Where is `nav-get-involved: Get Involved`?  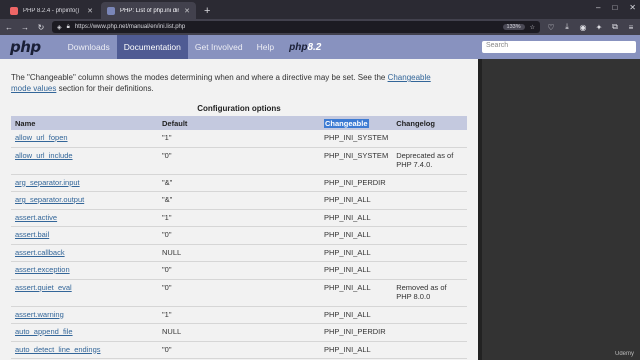 nav-get-involved: Get Involved is located at coordinates (219, 47).